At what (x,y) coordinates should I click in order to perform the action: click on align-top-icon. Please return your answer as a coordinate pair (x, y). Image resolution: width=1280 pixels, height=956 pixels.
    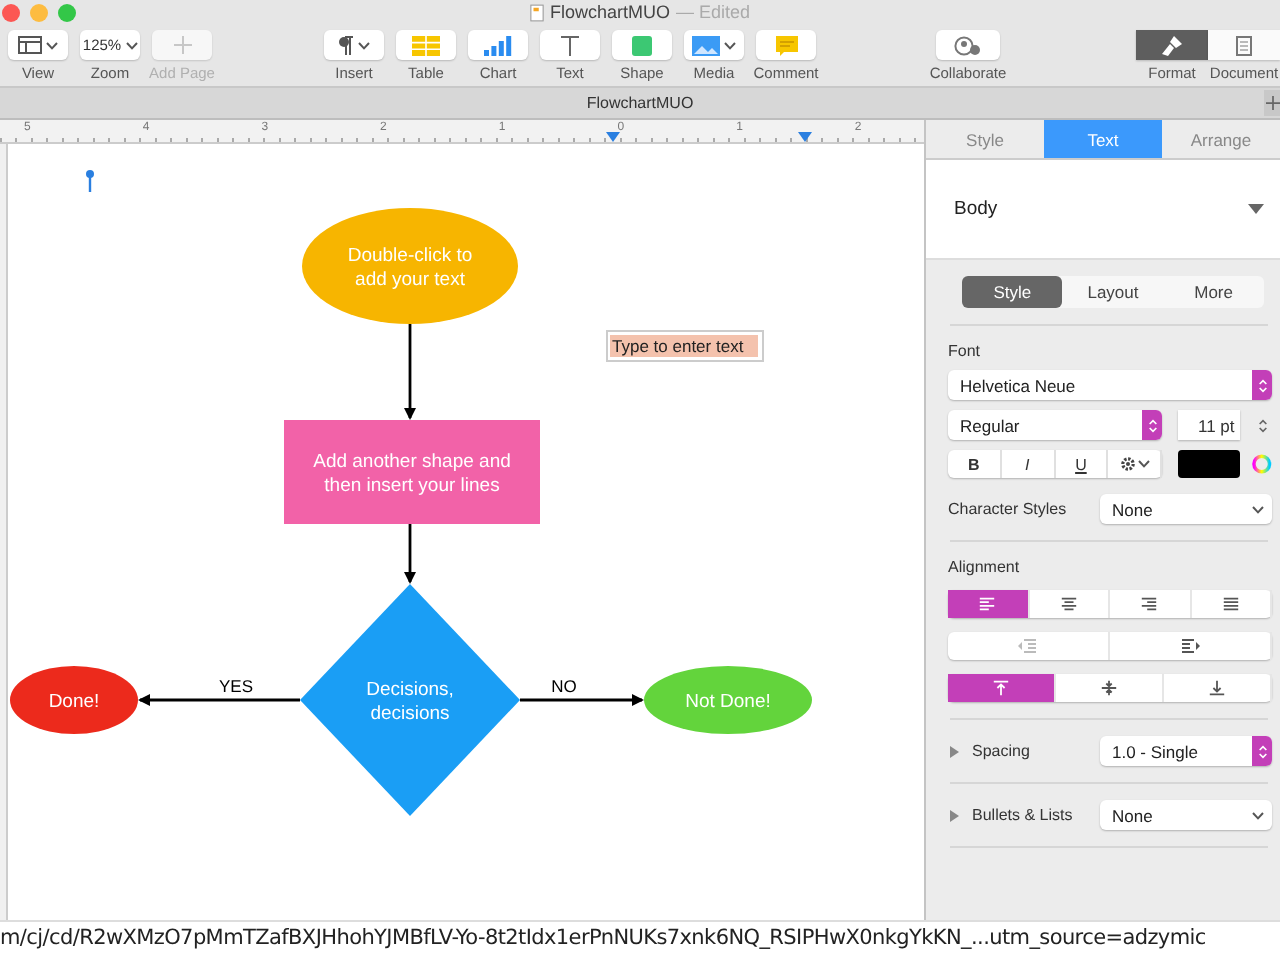
    Looking at the image, I should click on (1001, 688).